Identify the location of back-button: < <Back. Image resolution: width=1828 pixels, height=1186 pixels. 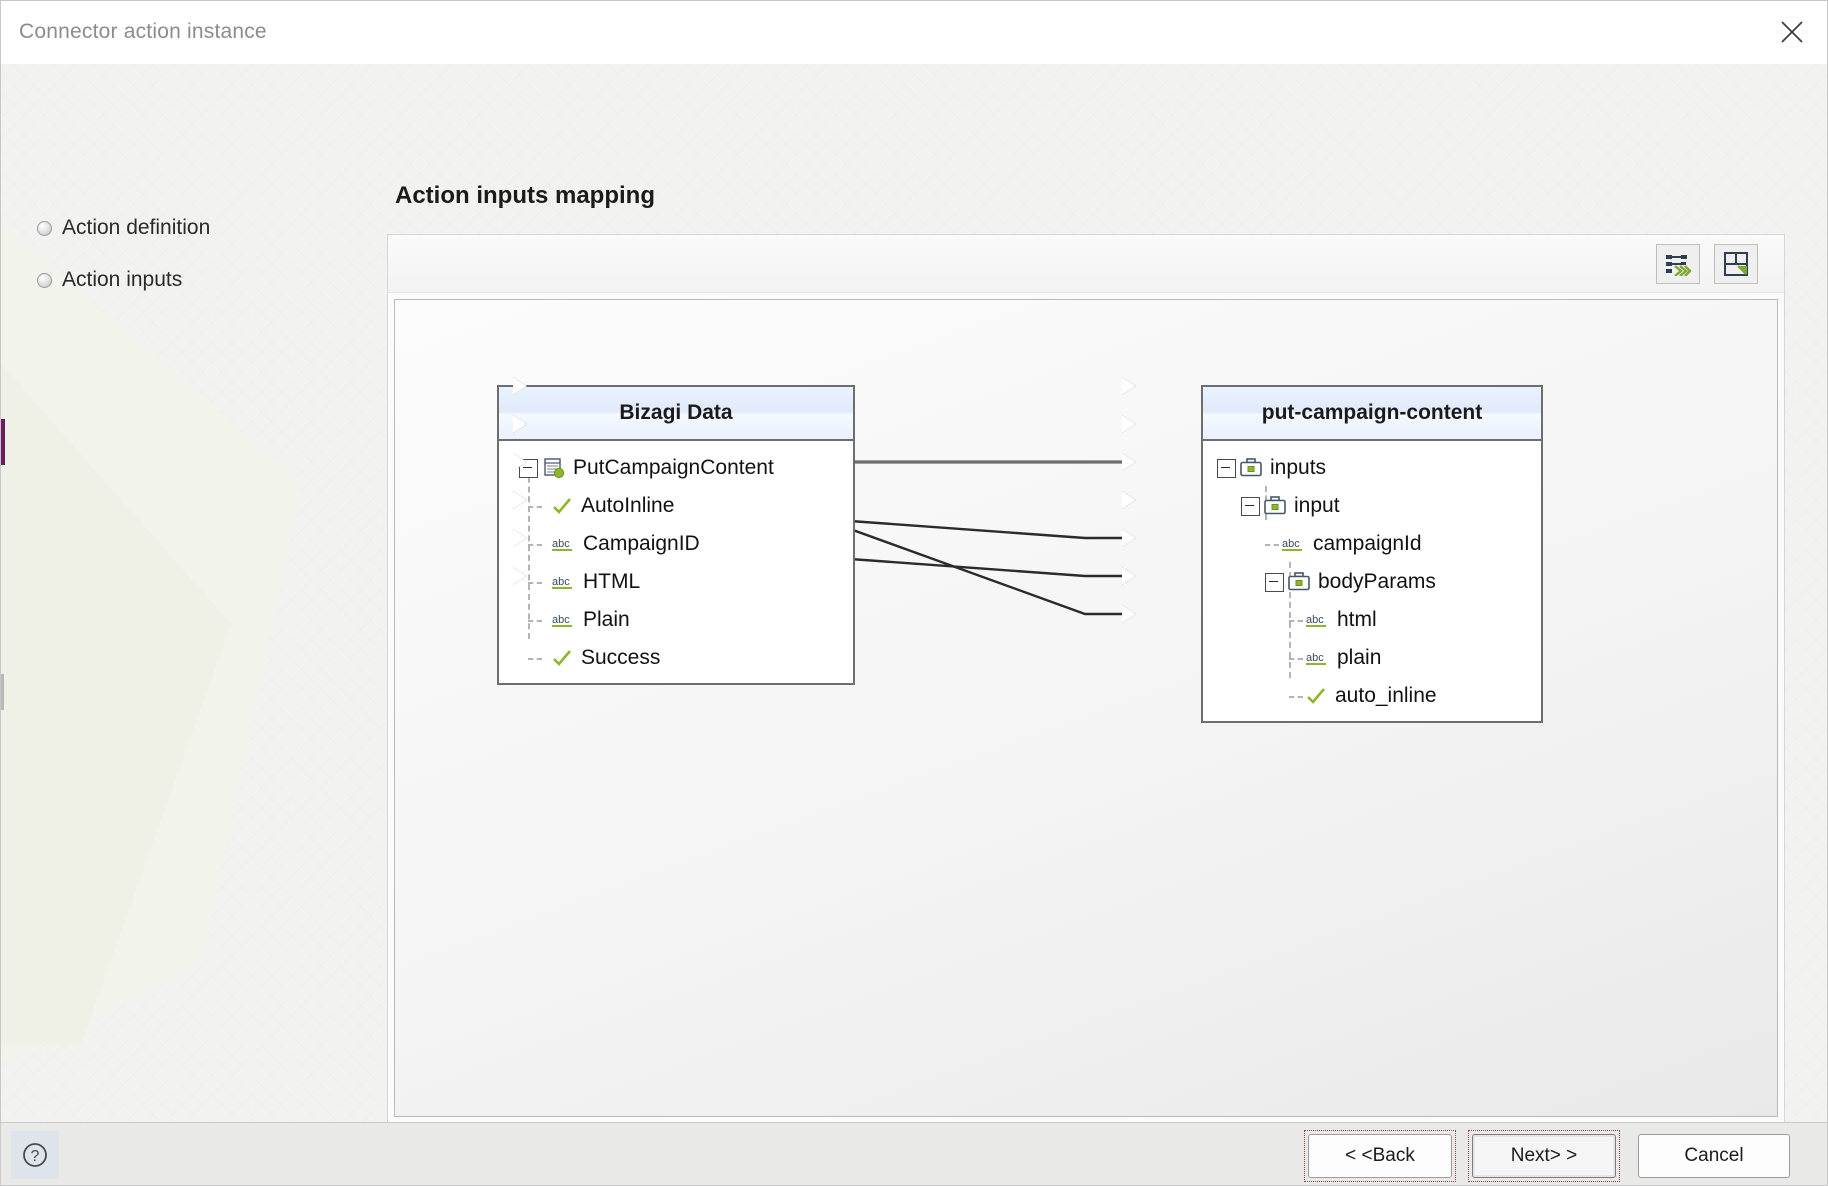
(1380, 1156).